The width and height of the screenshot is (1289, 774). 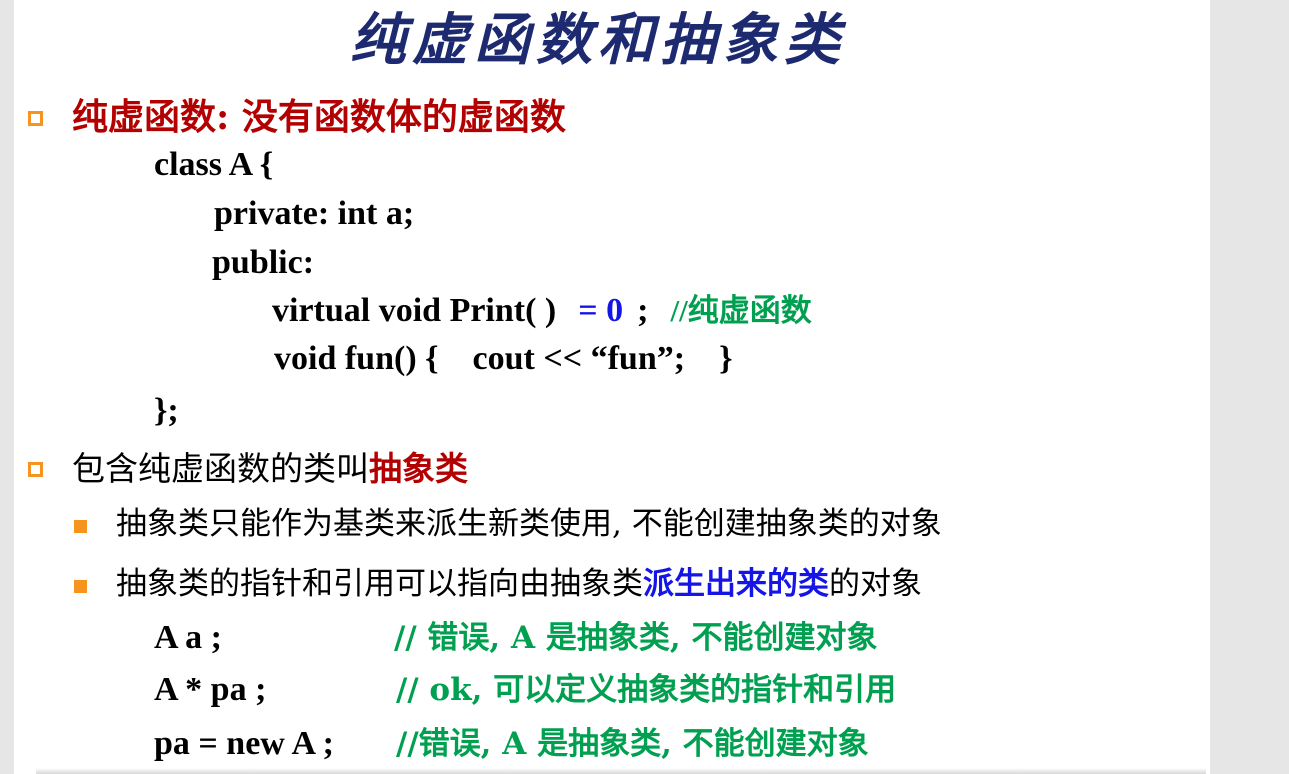 I want to click on code-line-fun: void fun() { cout << “fun”; }, so click(x=503, y=358).